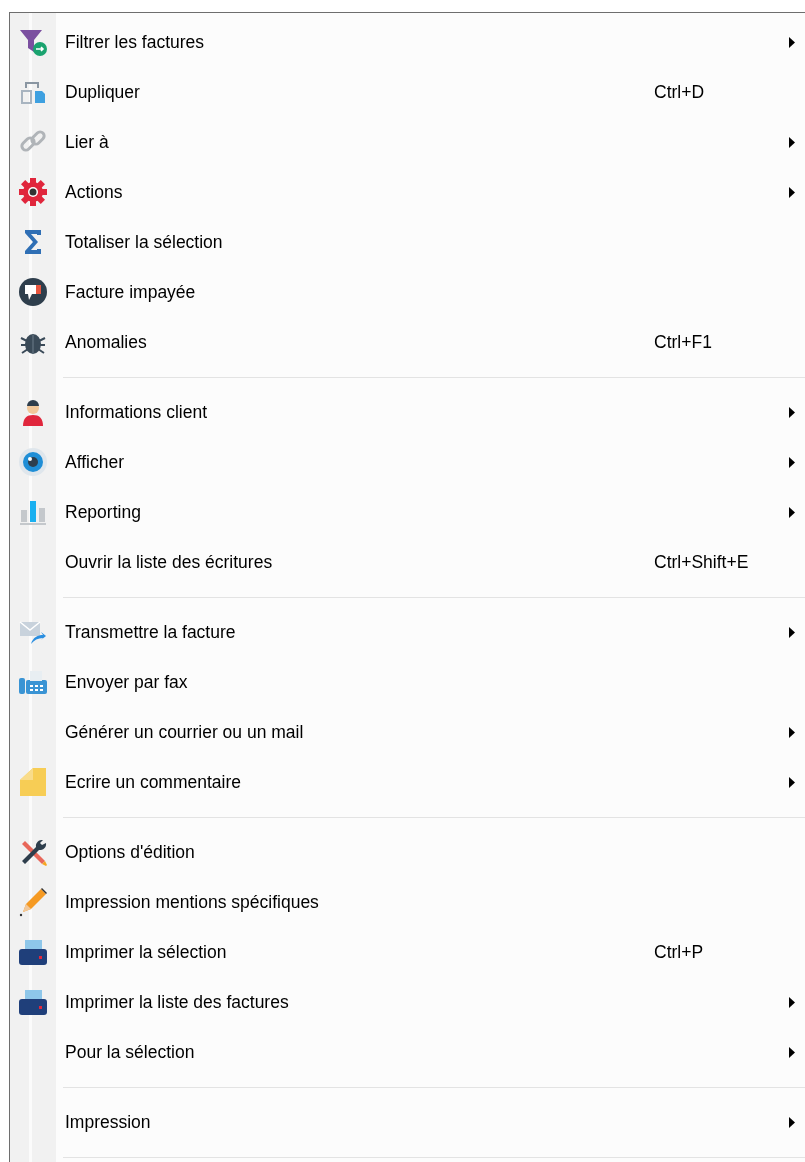 This screenshot has height=1162, width=805. Describe the element at coordinates (407, 512) in the screenshot. I see `menu-item: Reporting` at that location.